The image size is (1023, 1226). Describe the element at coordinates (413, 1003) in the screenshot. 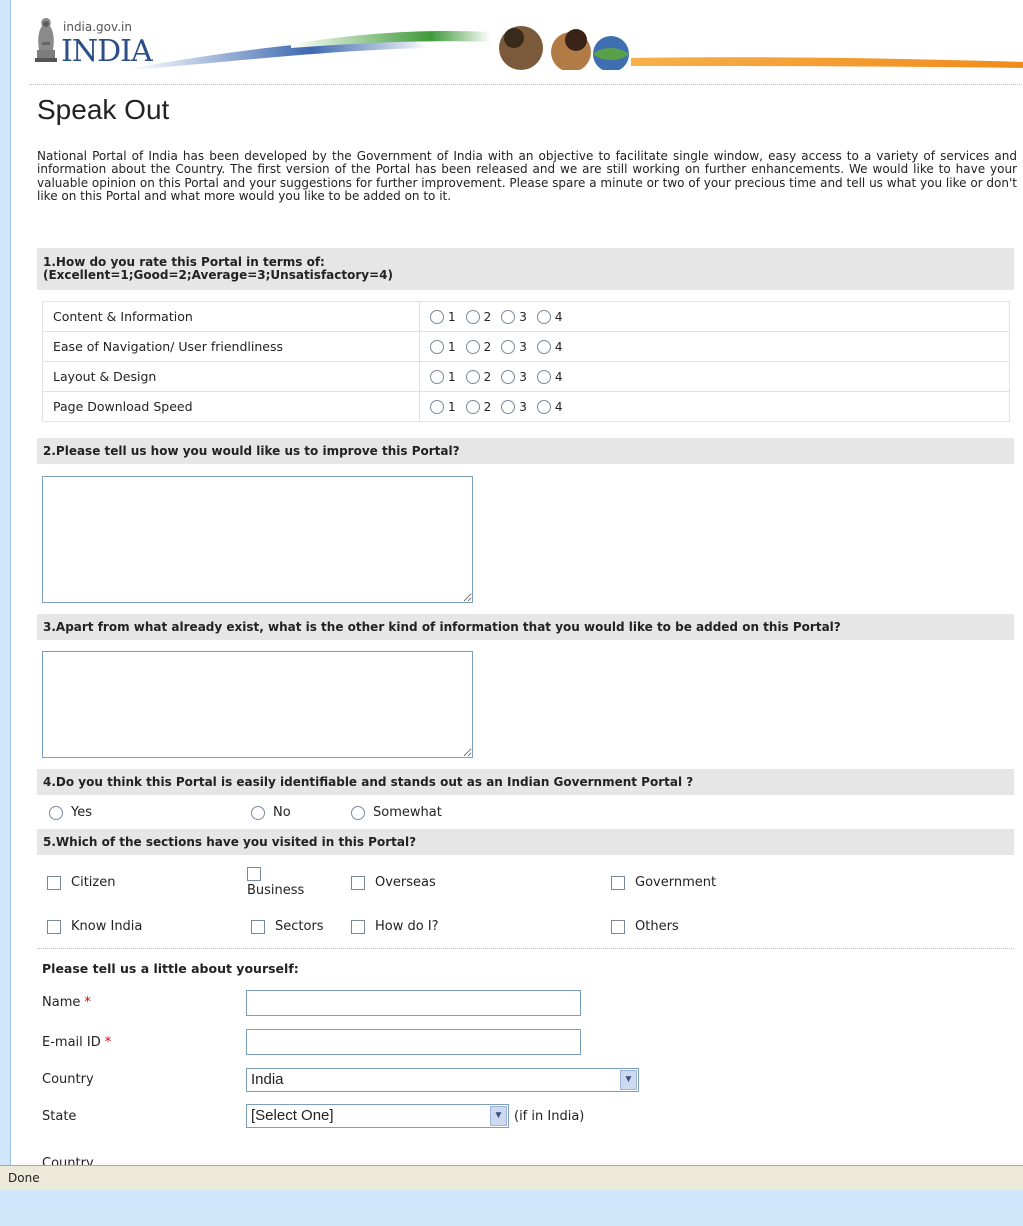

I see `name-input` at that location.